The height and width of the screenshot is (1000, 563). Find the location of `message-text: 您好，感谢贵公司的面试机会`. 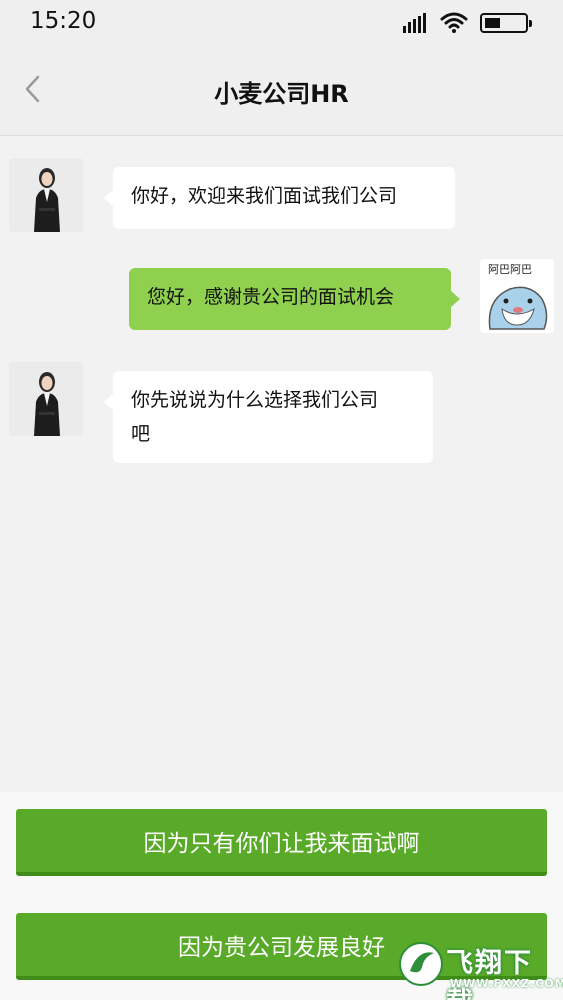

message-text: 您好，感谢贵公司的面试机会 is located at coordinates (271, 297).